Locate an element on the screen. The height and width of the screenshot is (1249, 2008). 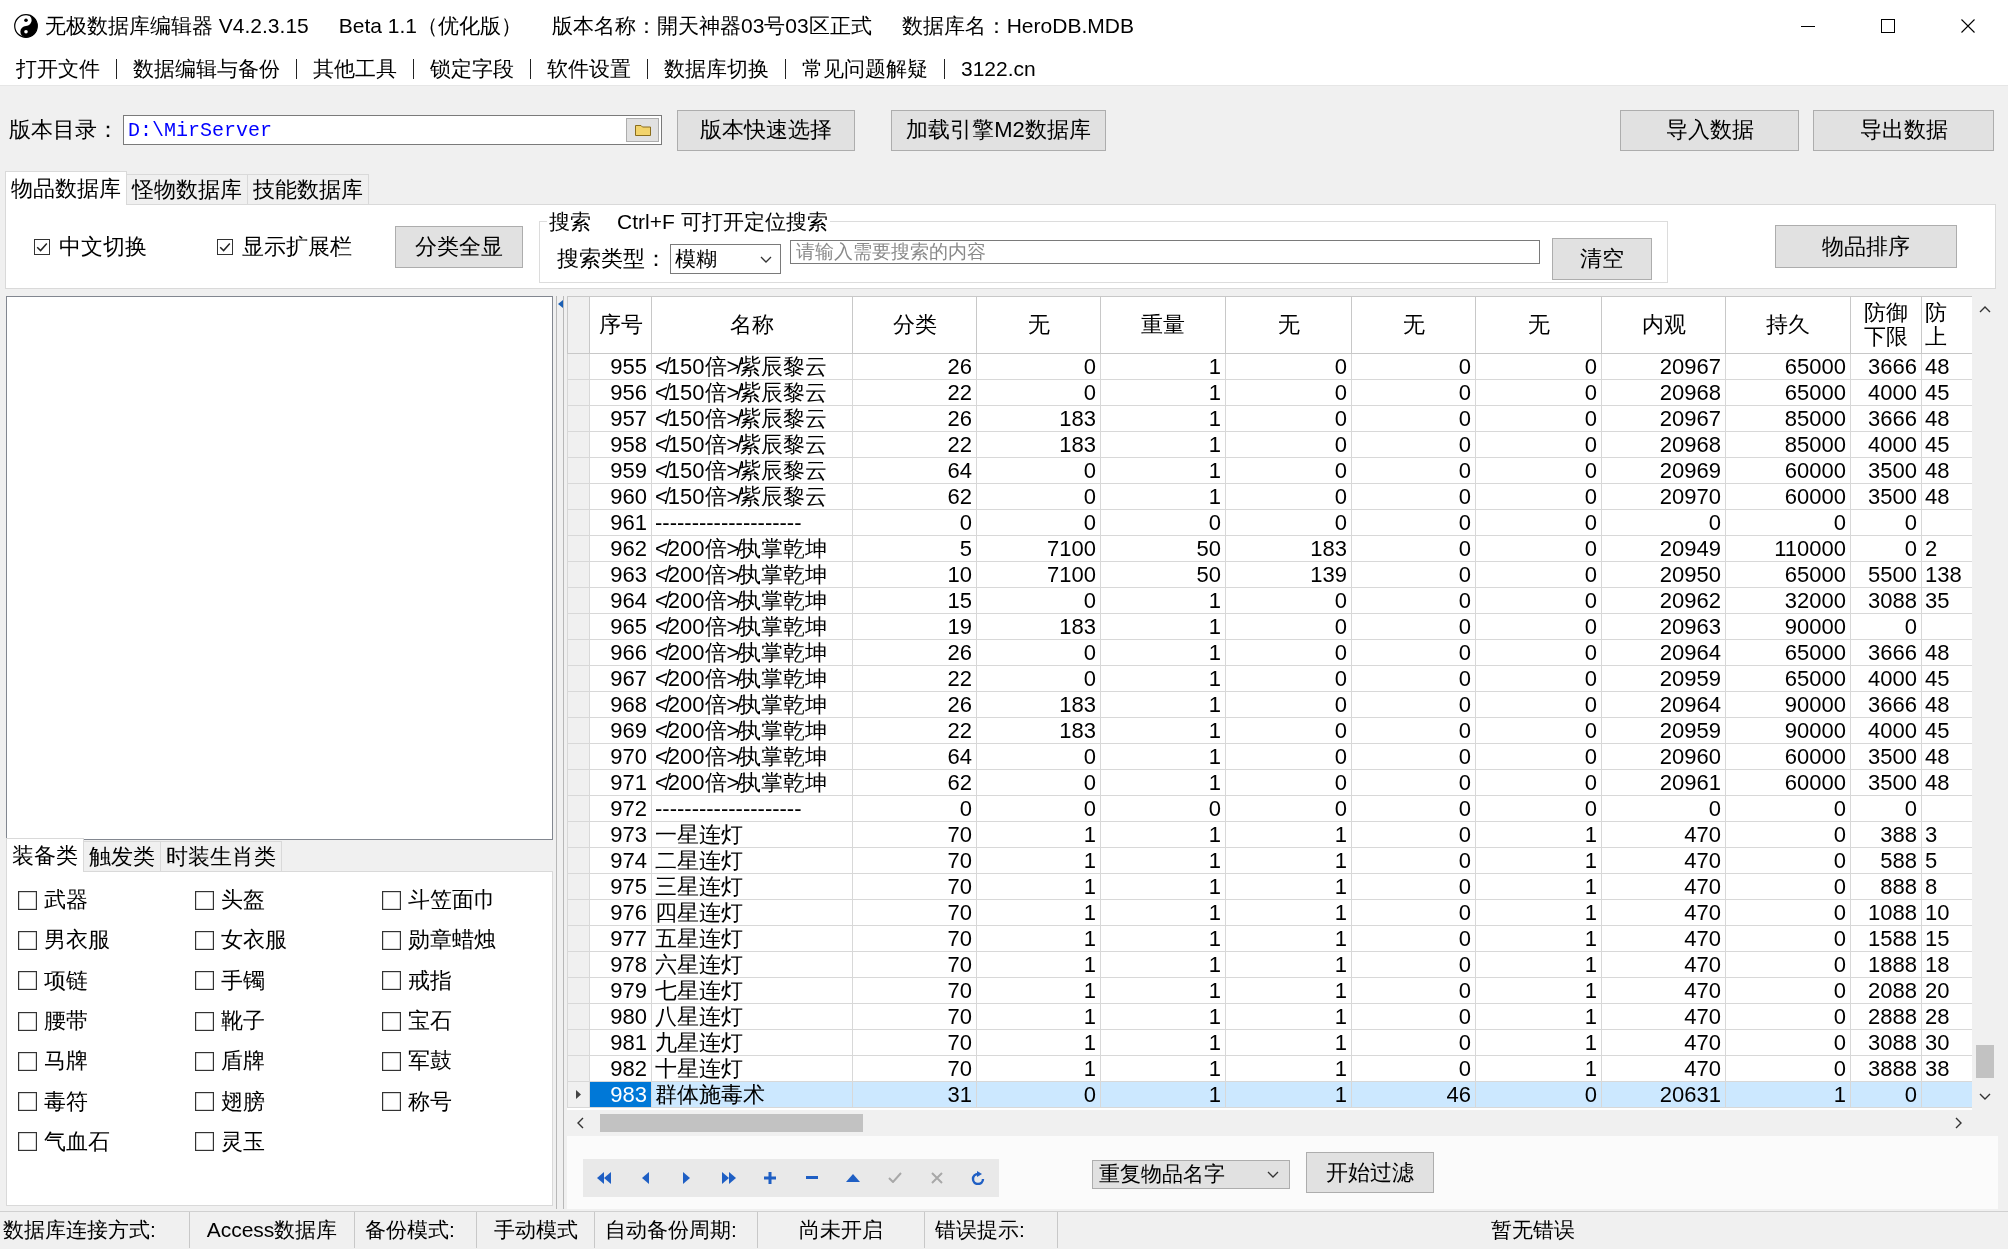
column-header: 防御下限 is located at coordinates (1886, 325).